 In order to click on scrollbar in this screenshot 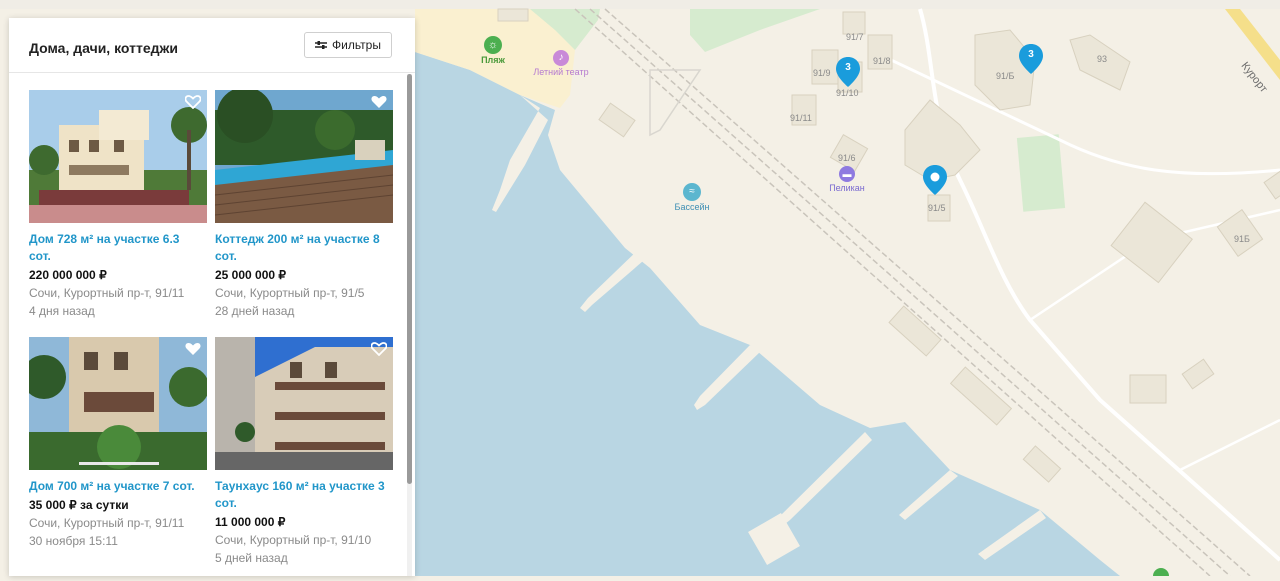, I will do `click(409, 325)`.